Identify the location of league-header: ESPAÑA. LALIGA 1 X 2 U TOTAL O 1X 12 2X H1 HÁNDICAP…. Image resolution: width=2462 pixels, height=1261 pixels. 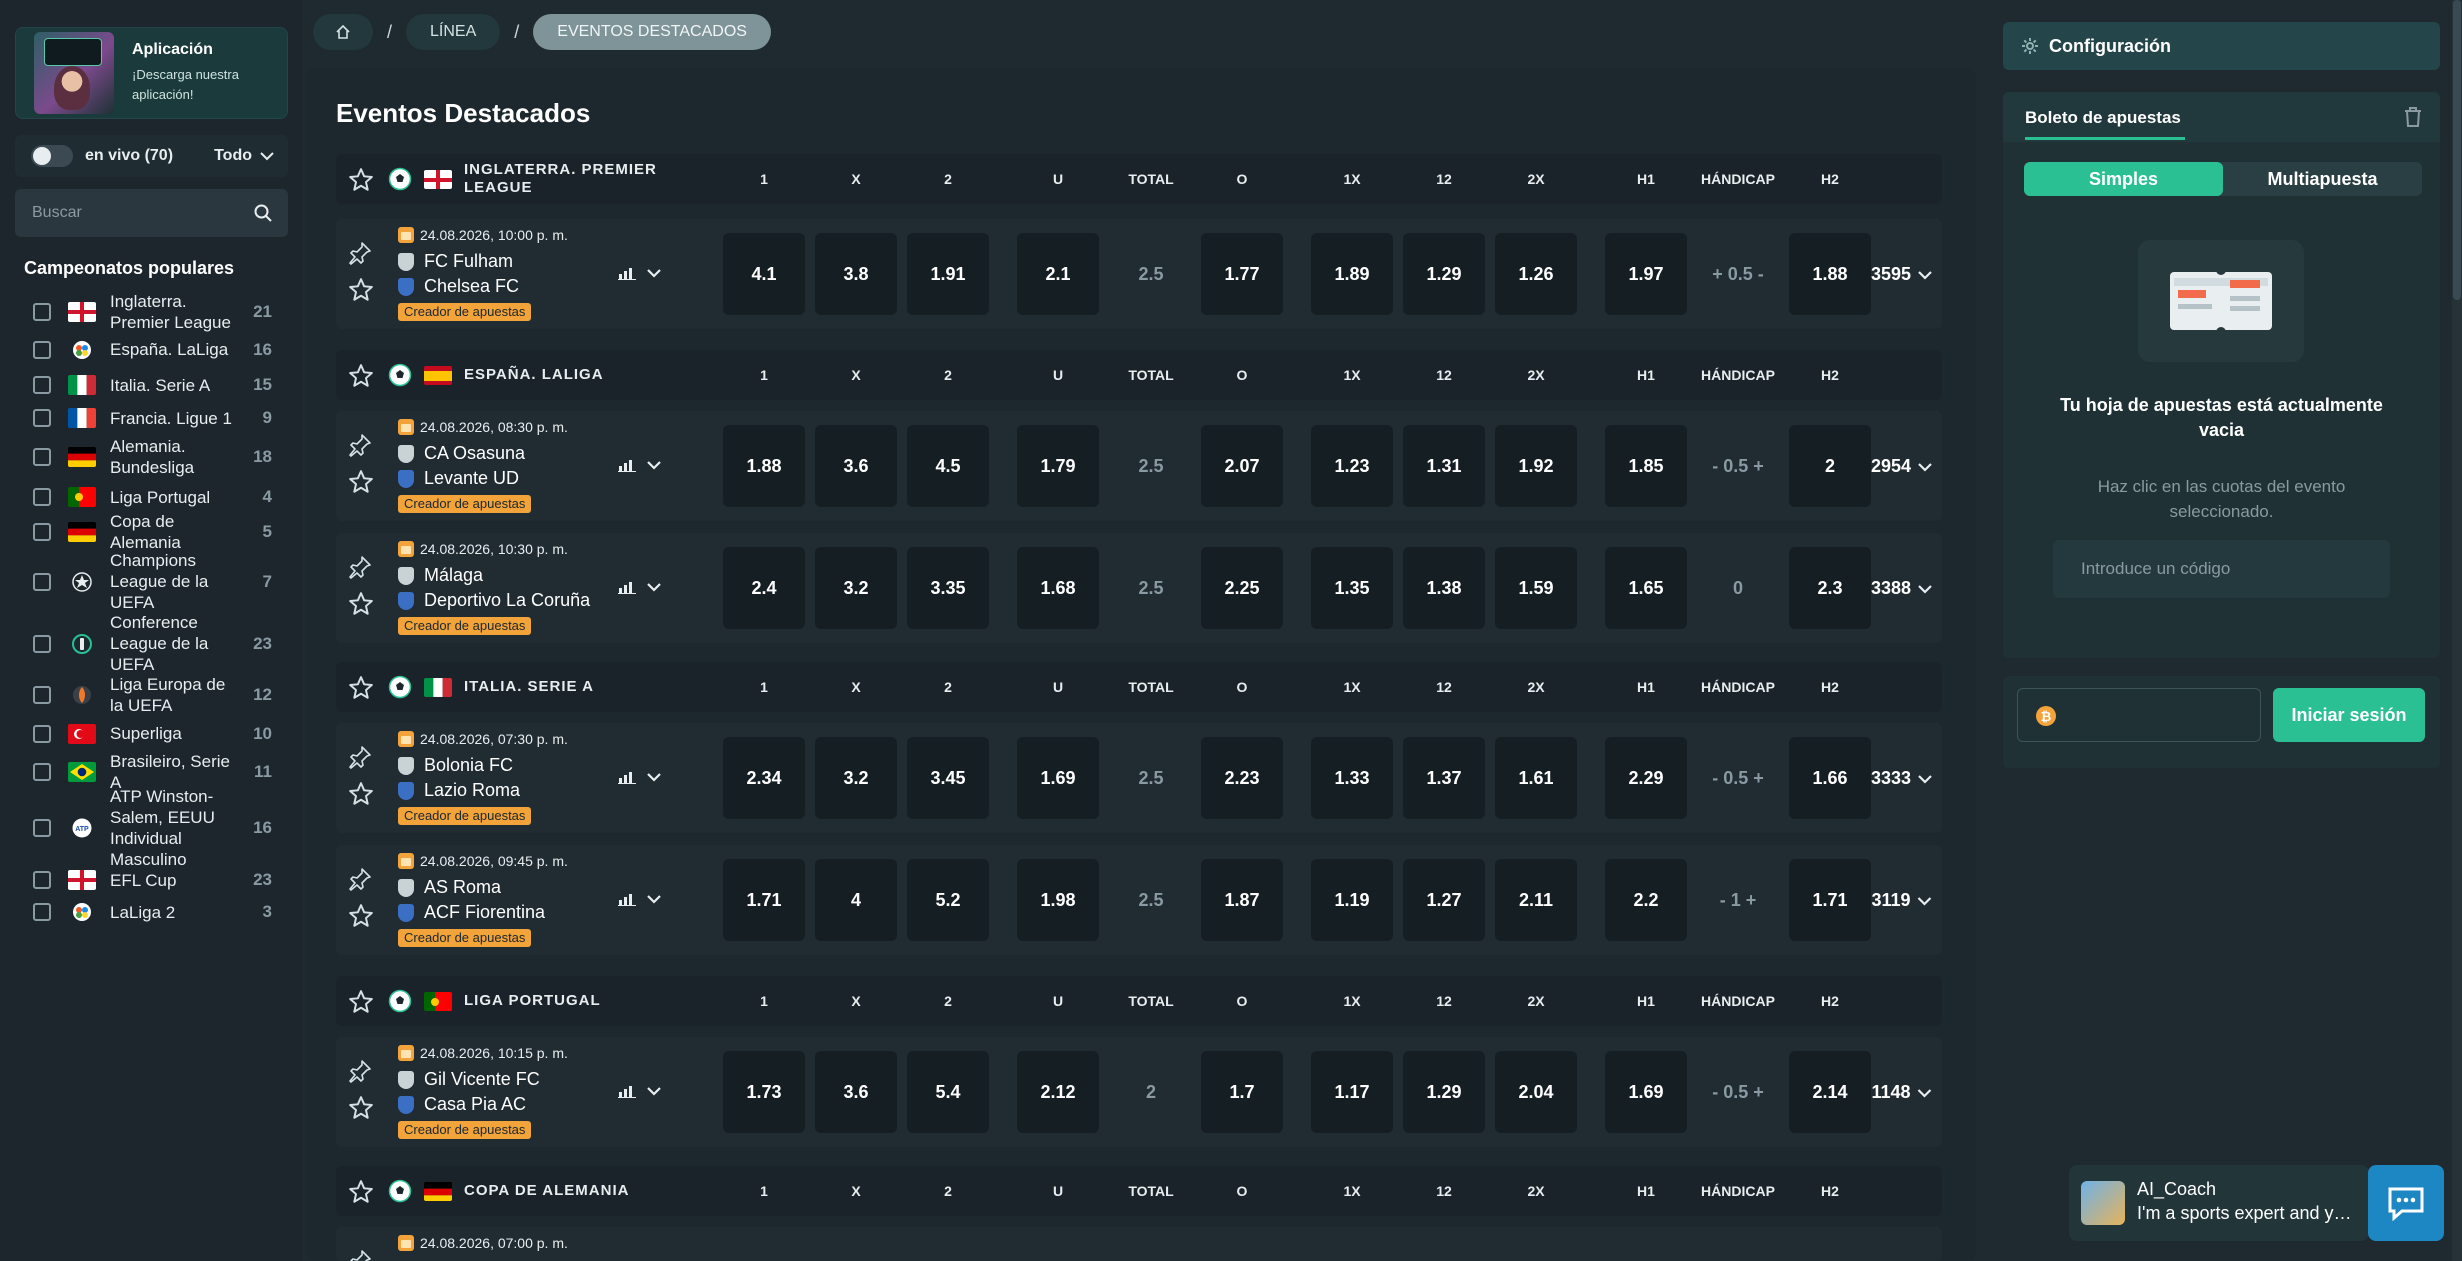
(1139, 375).